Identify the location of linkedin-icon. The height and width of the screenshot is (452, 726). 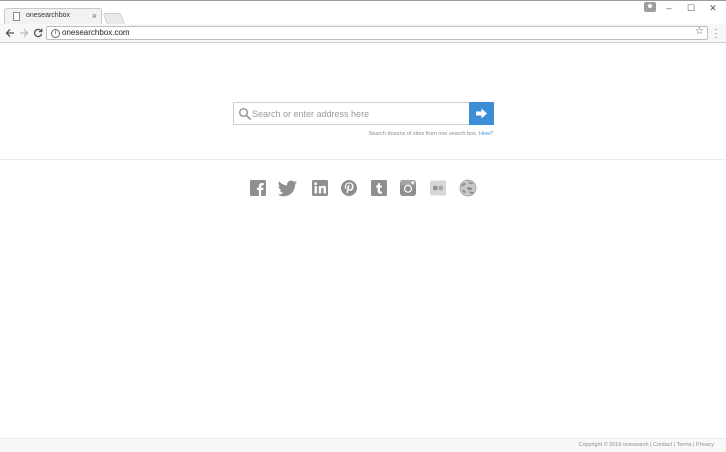
(320, 188).